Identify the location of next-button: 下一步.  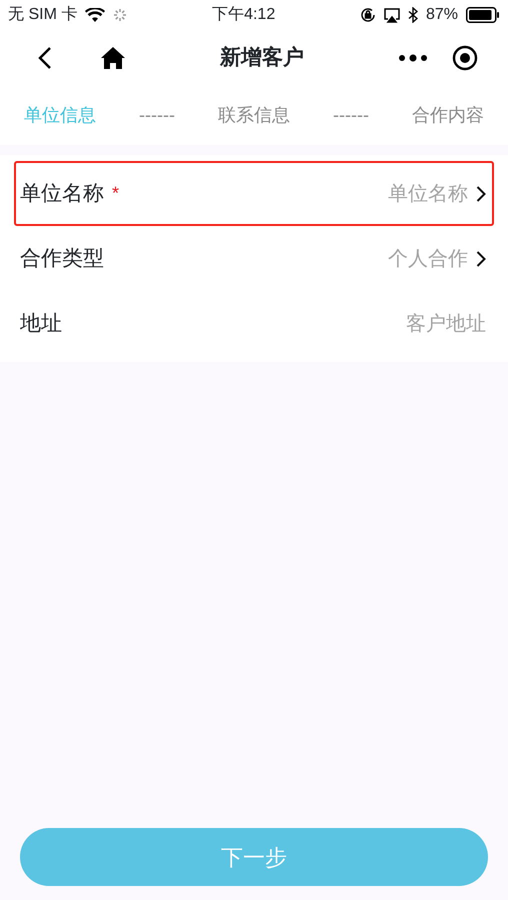
(254, 857).